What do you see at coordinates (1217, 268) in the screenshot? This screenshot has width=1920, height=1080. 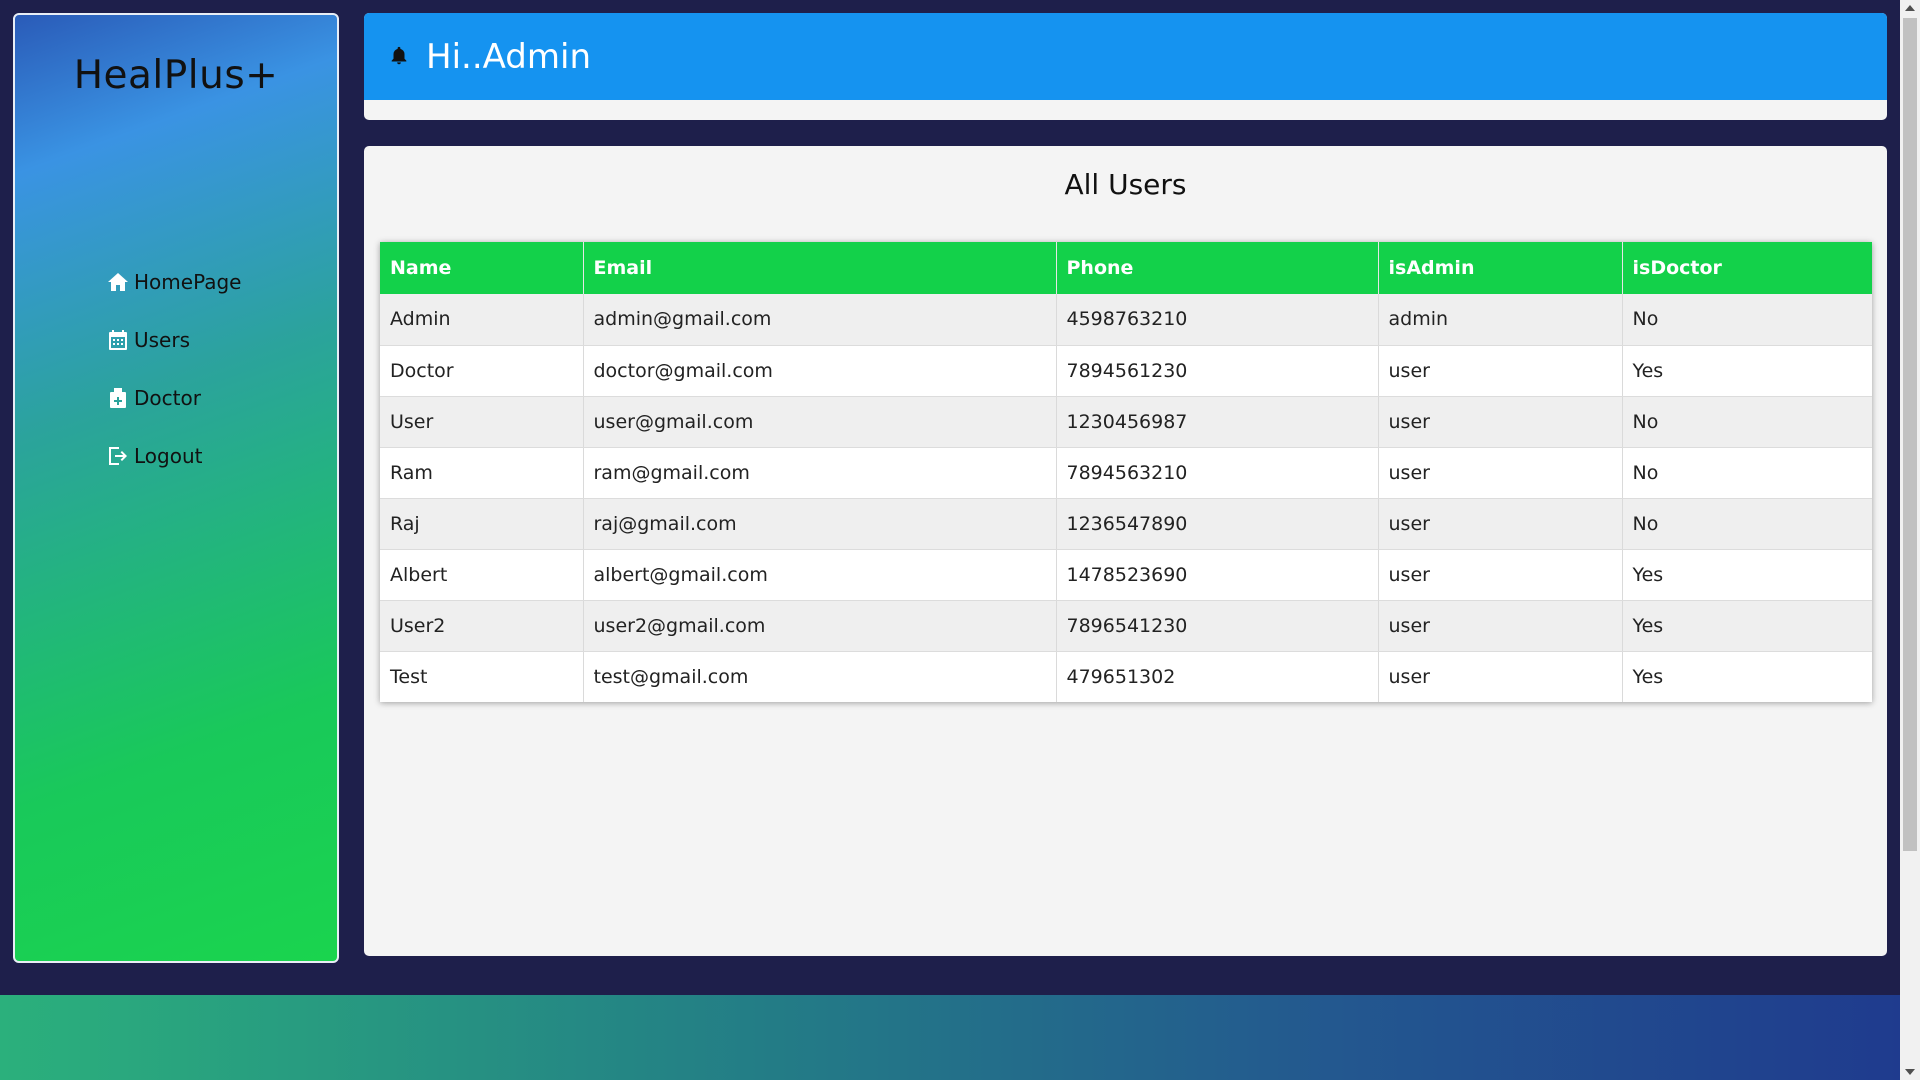 I see `column-header-phone: Phone` at bounding box center [1217, 268].